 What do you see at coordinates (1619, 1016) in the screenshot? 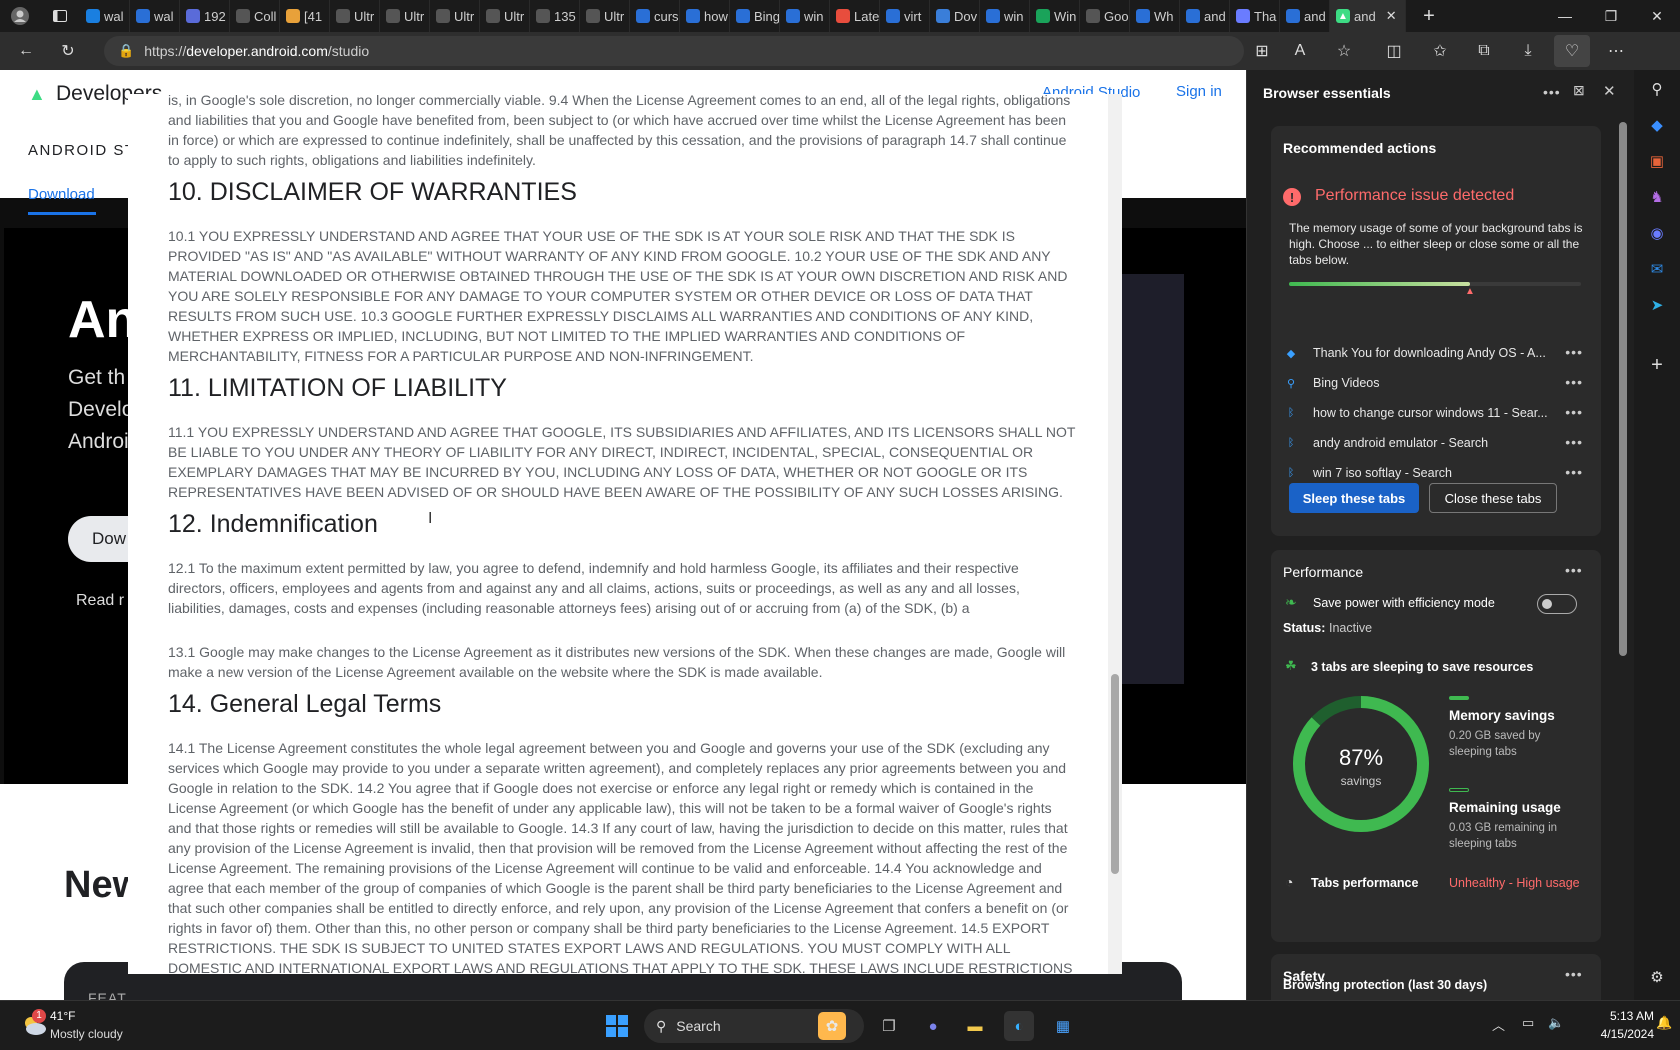
I see `clock-time: 5:13 AM` at bounding box center [1619, 1016].